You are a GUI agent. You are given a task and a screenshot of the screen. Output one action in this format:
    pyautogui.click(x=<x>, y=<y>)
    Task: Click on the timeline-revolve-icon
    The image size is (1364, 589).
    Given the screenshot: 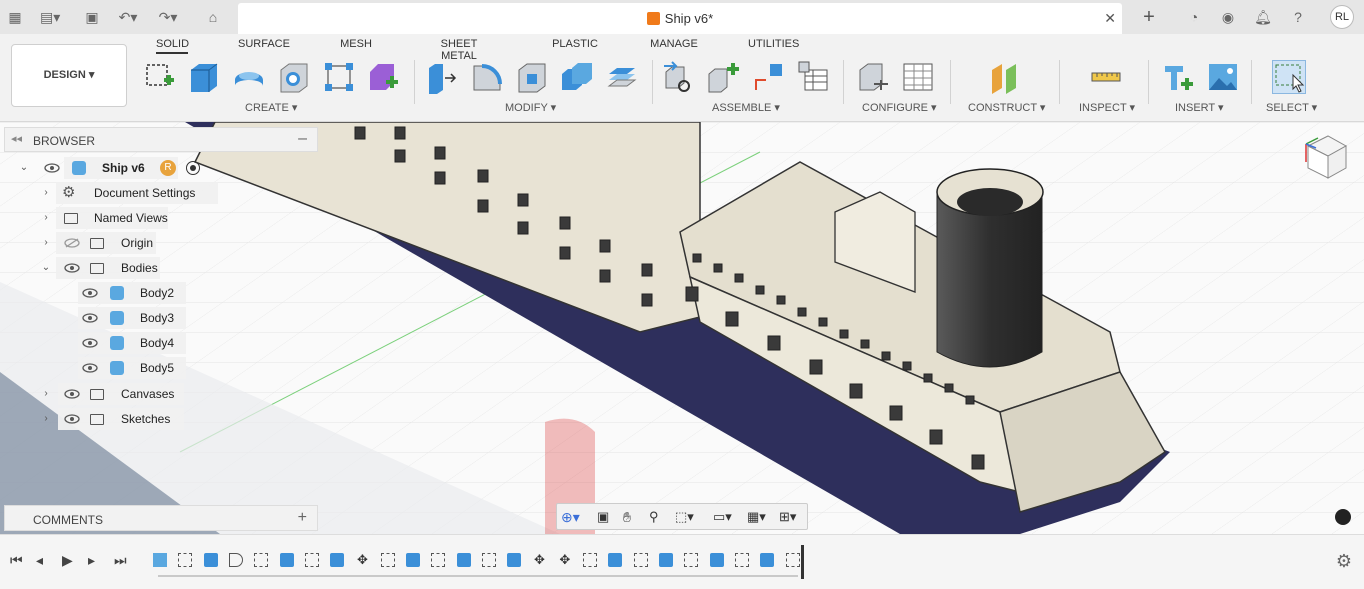 What is the action you would take?
    pyautogui.click(x=235, y=560)
    